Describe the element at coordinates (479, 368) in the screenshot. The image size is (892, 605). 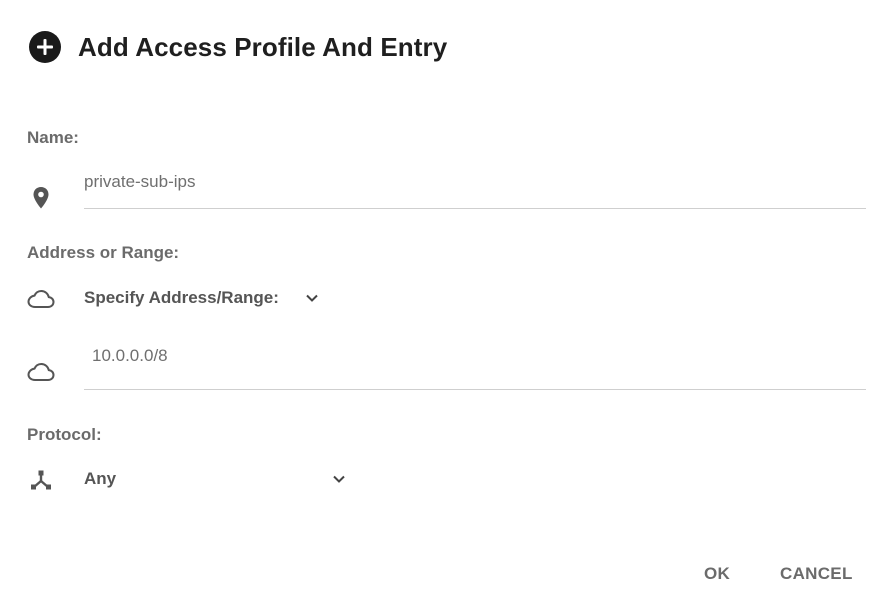
I see `address-range-field-wrapper` at that location.